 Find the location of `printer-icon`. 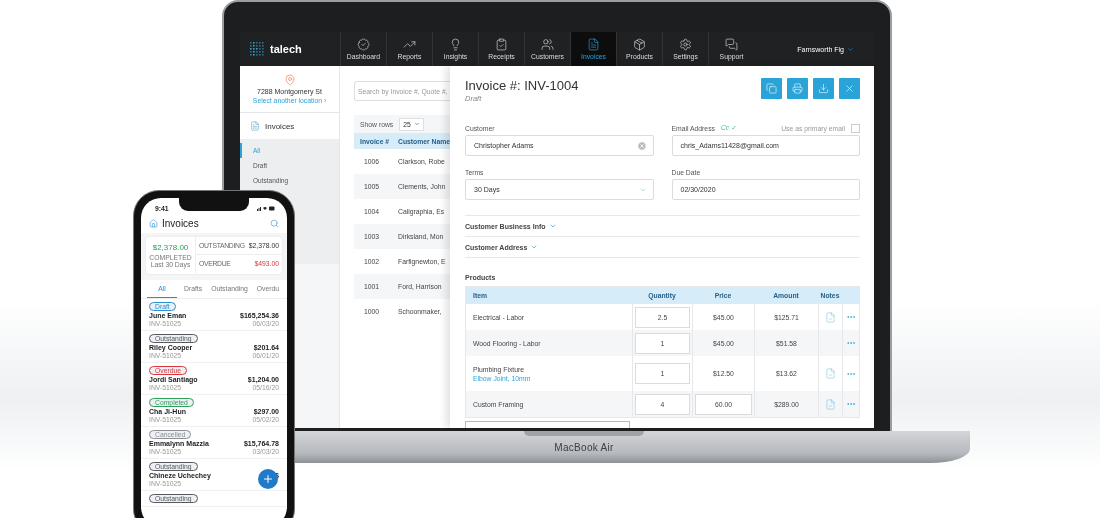

printer-icon is located at coordinates (797, 88).